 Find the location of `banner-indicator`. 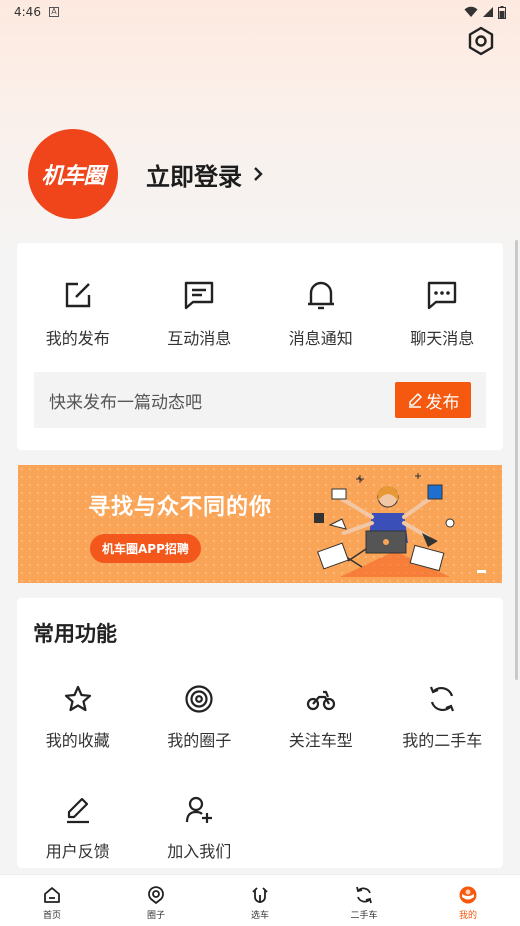

banner-indicator is located at coordinates (481, 571).